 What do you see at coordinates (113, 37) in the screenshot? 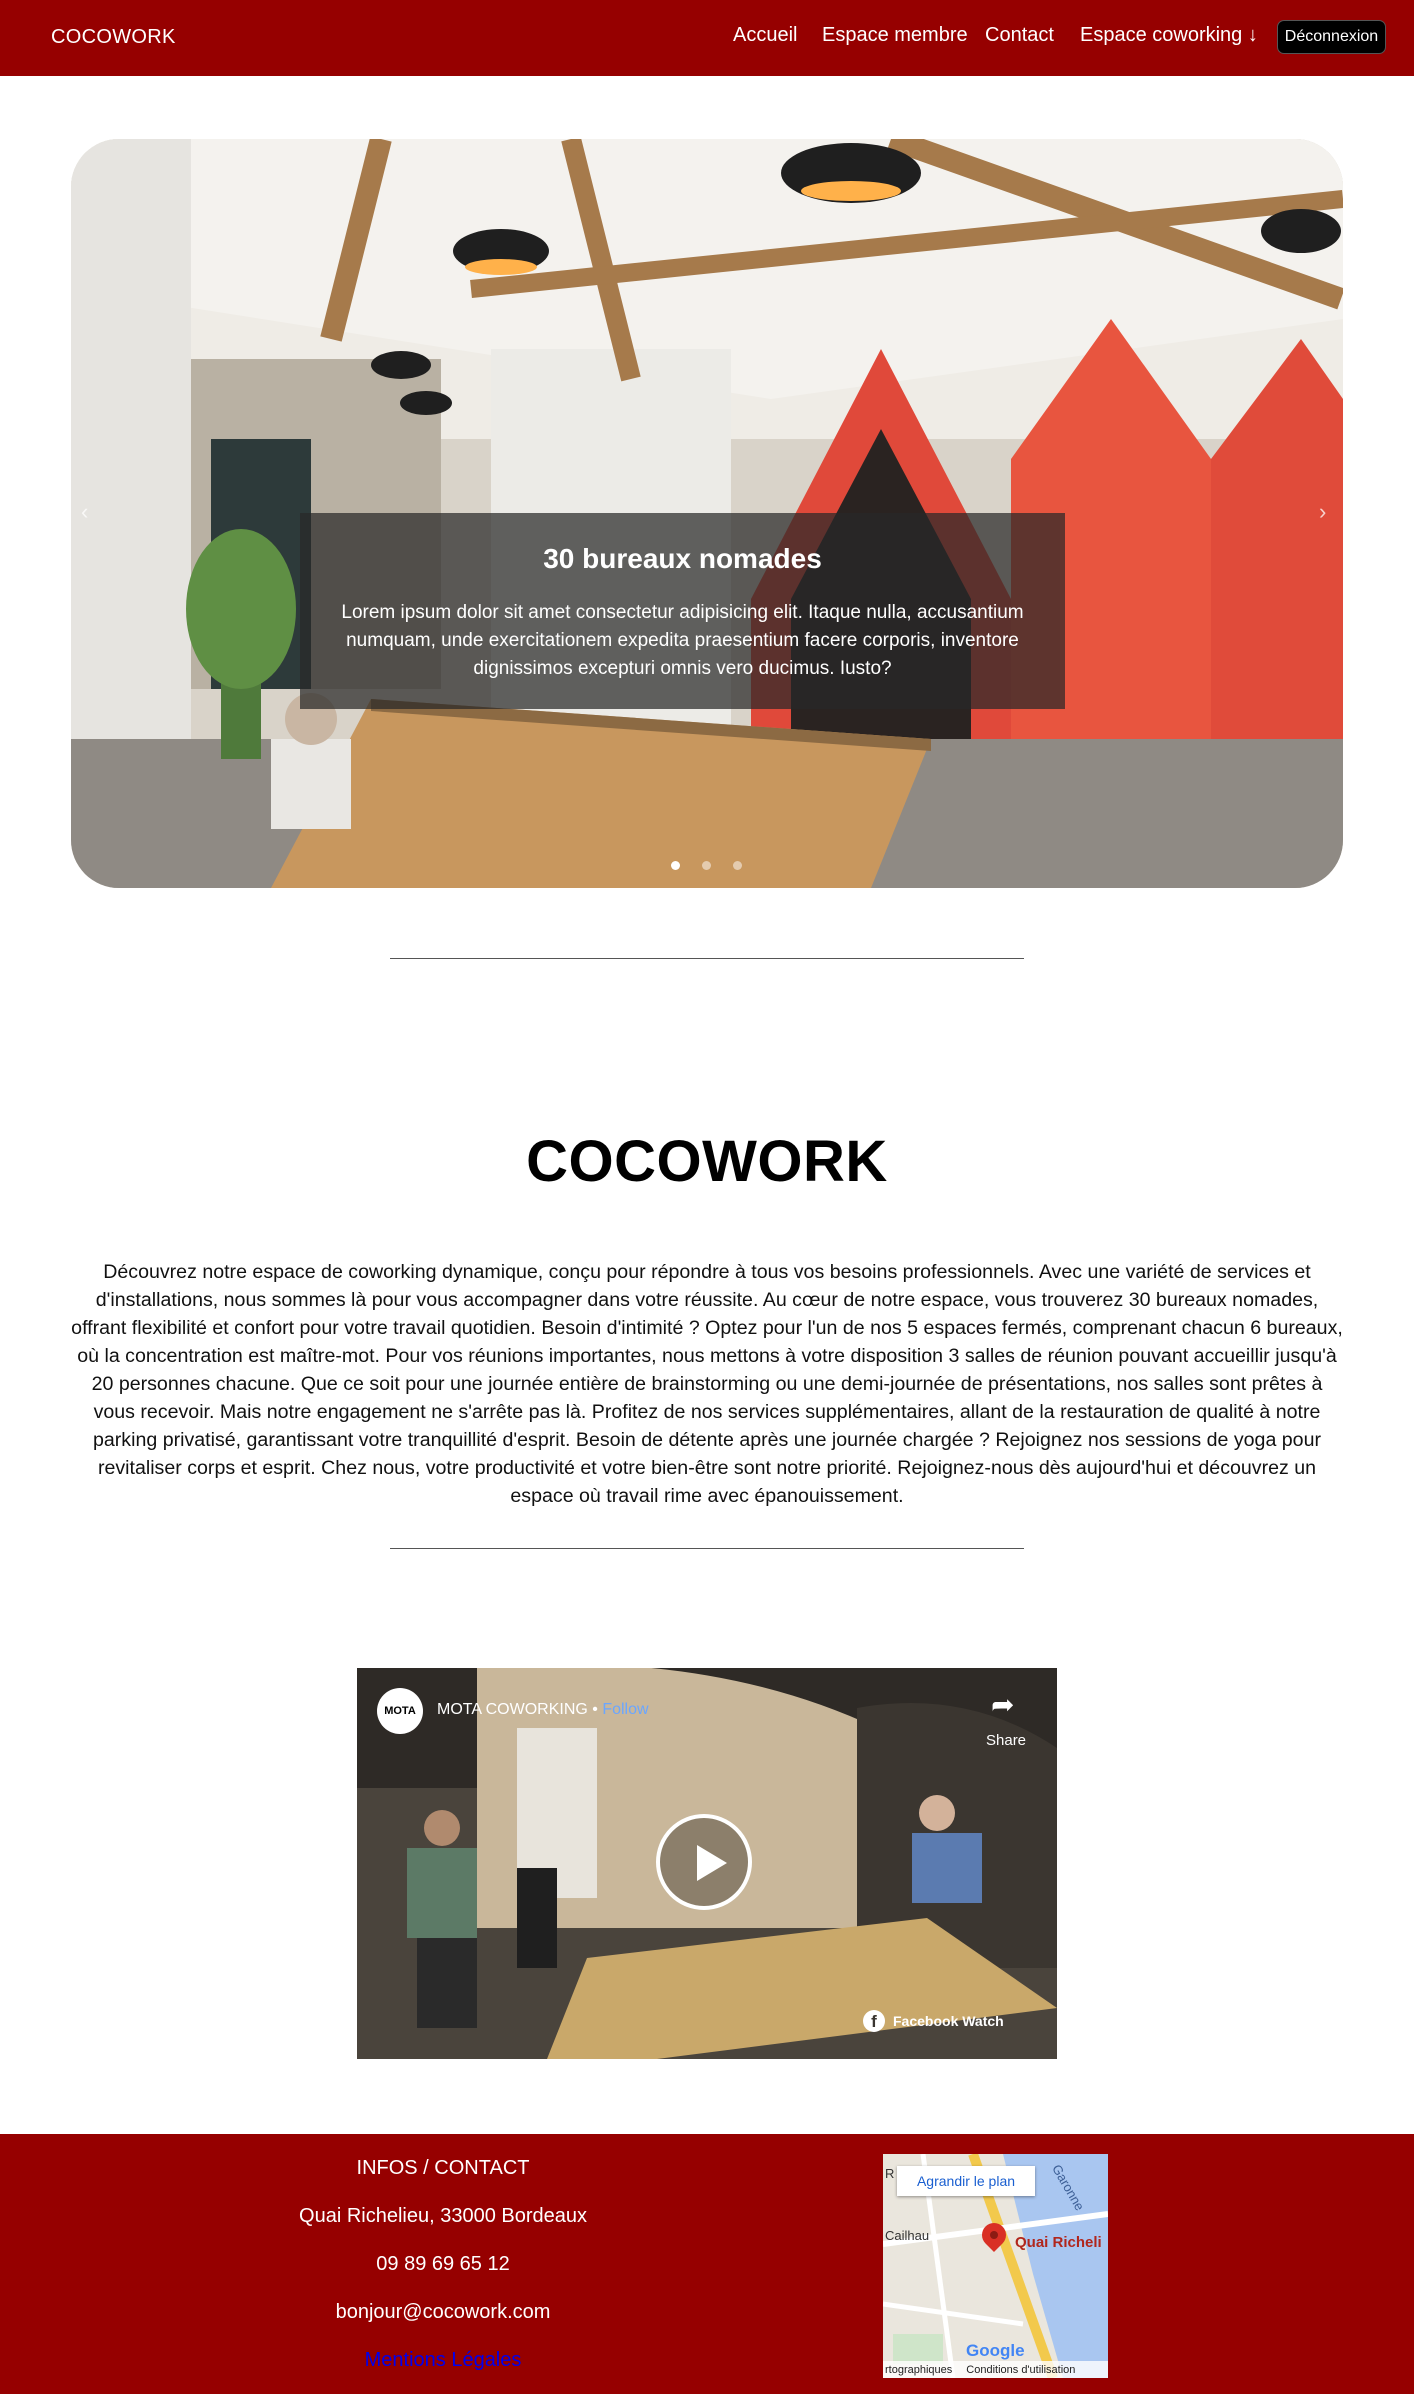
I see `brand-logo: COCOWORK` at bounding box center [113, 37].